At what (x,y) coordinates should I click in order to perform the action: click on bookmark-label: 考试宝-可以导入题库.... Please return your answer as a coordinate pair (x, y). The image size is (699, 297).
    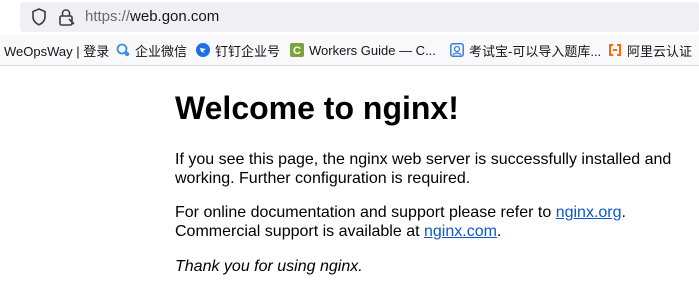
    Looking at the image, I should click on (535, 51).